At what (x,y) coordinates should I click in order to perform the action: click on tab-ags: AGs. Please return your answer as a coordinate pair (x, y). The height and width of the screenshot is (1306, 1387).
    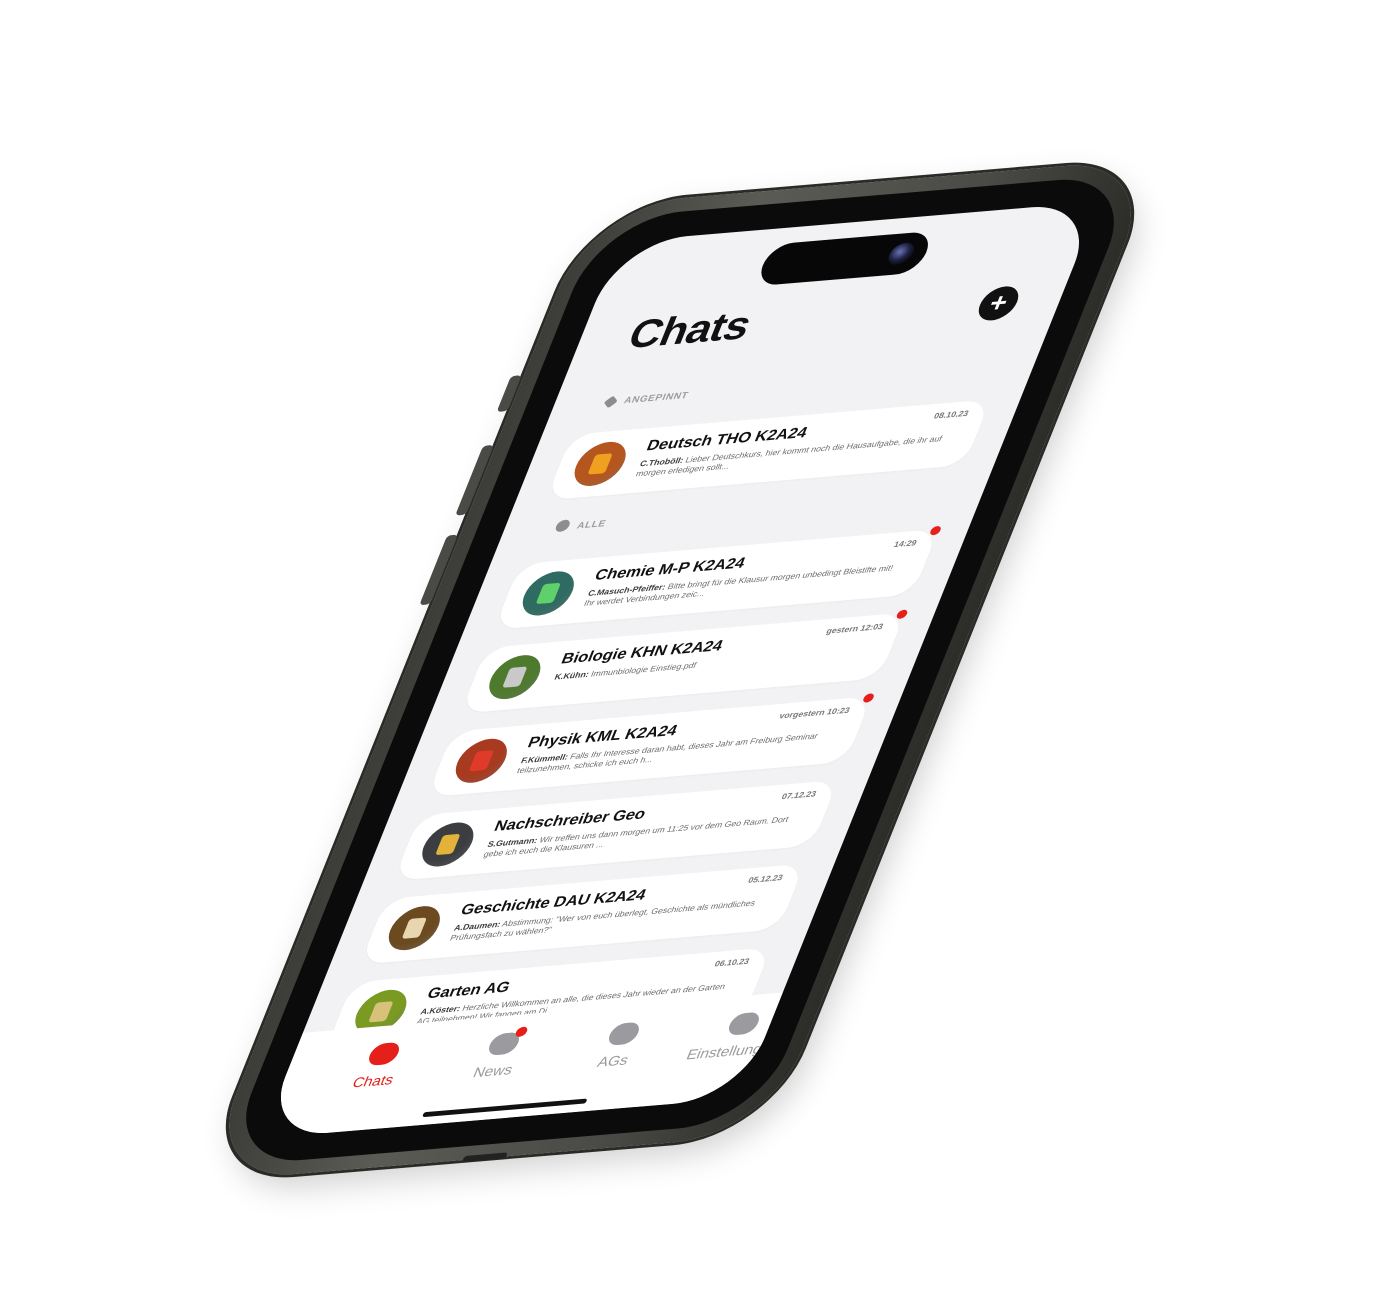
    Looking at the image, I should click on (618, 1047).